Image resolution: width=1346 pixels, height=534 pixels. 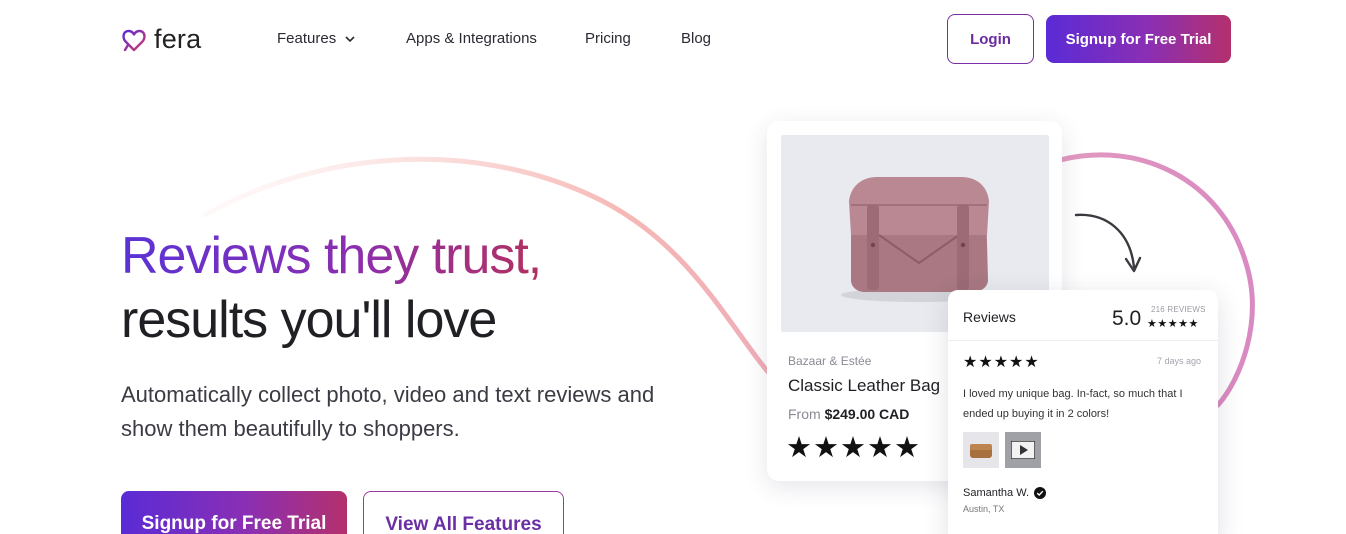 I want to click on logo-text: fera, so click(x=178, y=39).